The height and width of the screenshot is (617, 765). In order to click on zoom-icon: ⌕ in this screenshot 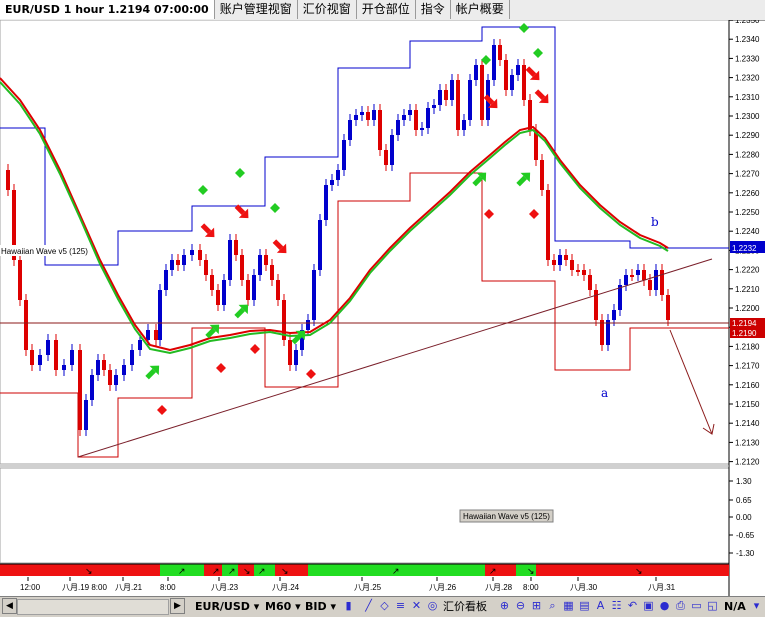, I will do `click(552, 605)`.